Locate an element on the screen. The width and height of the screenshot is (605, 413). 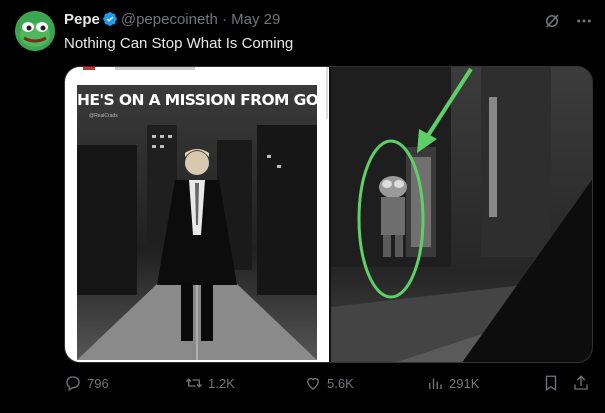
repost-button: 1.2K is located at coordinates (210, 383).